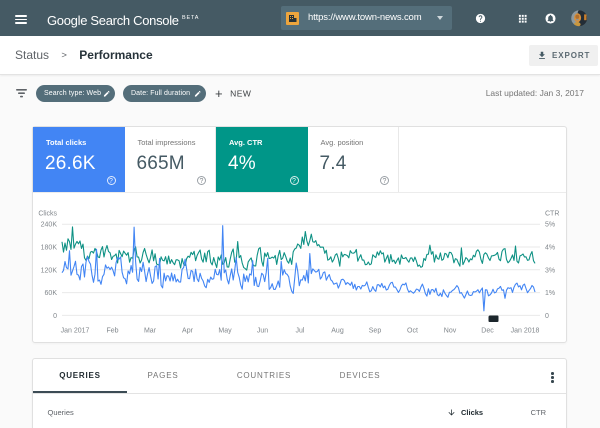 The width and height of the screenshot is (600, 428). I want to click on svg-text: Jul, so click(300, 331).